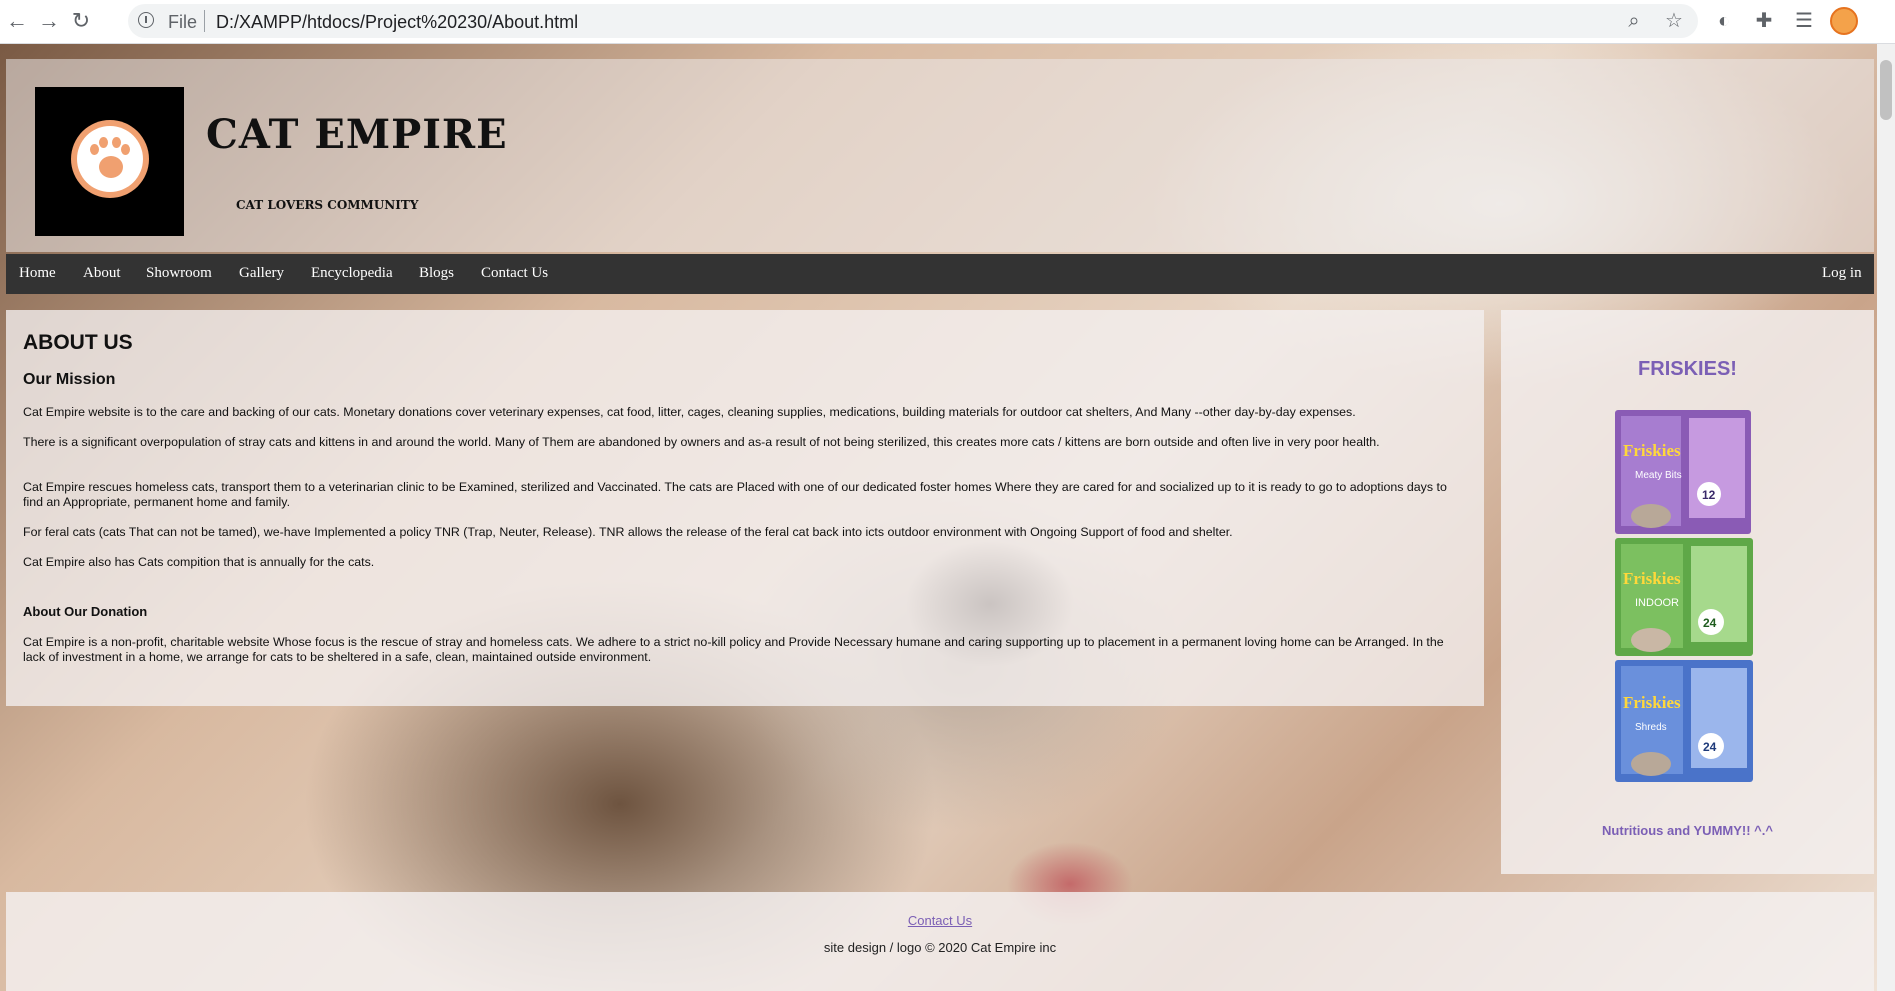  What do you see at coordinates (1687, 830) in the screenshot?
I see `sidebar-caption: Nutritious and YUMMY!! ^.^` at bounding box center [1687, 830].